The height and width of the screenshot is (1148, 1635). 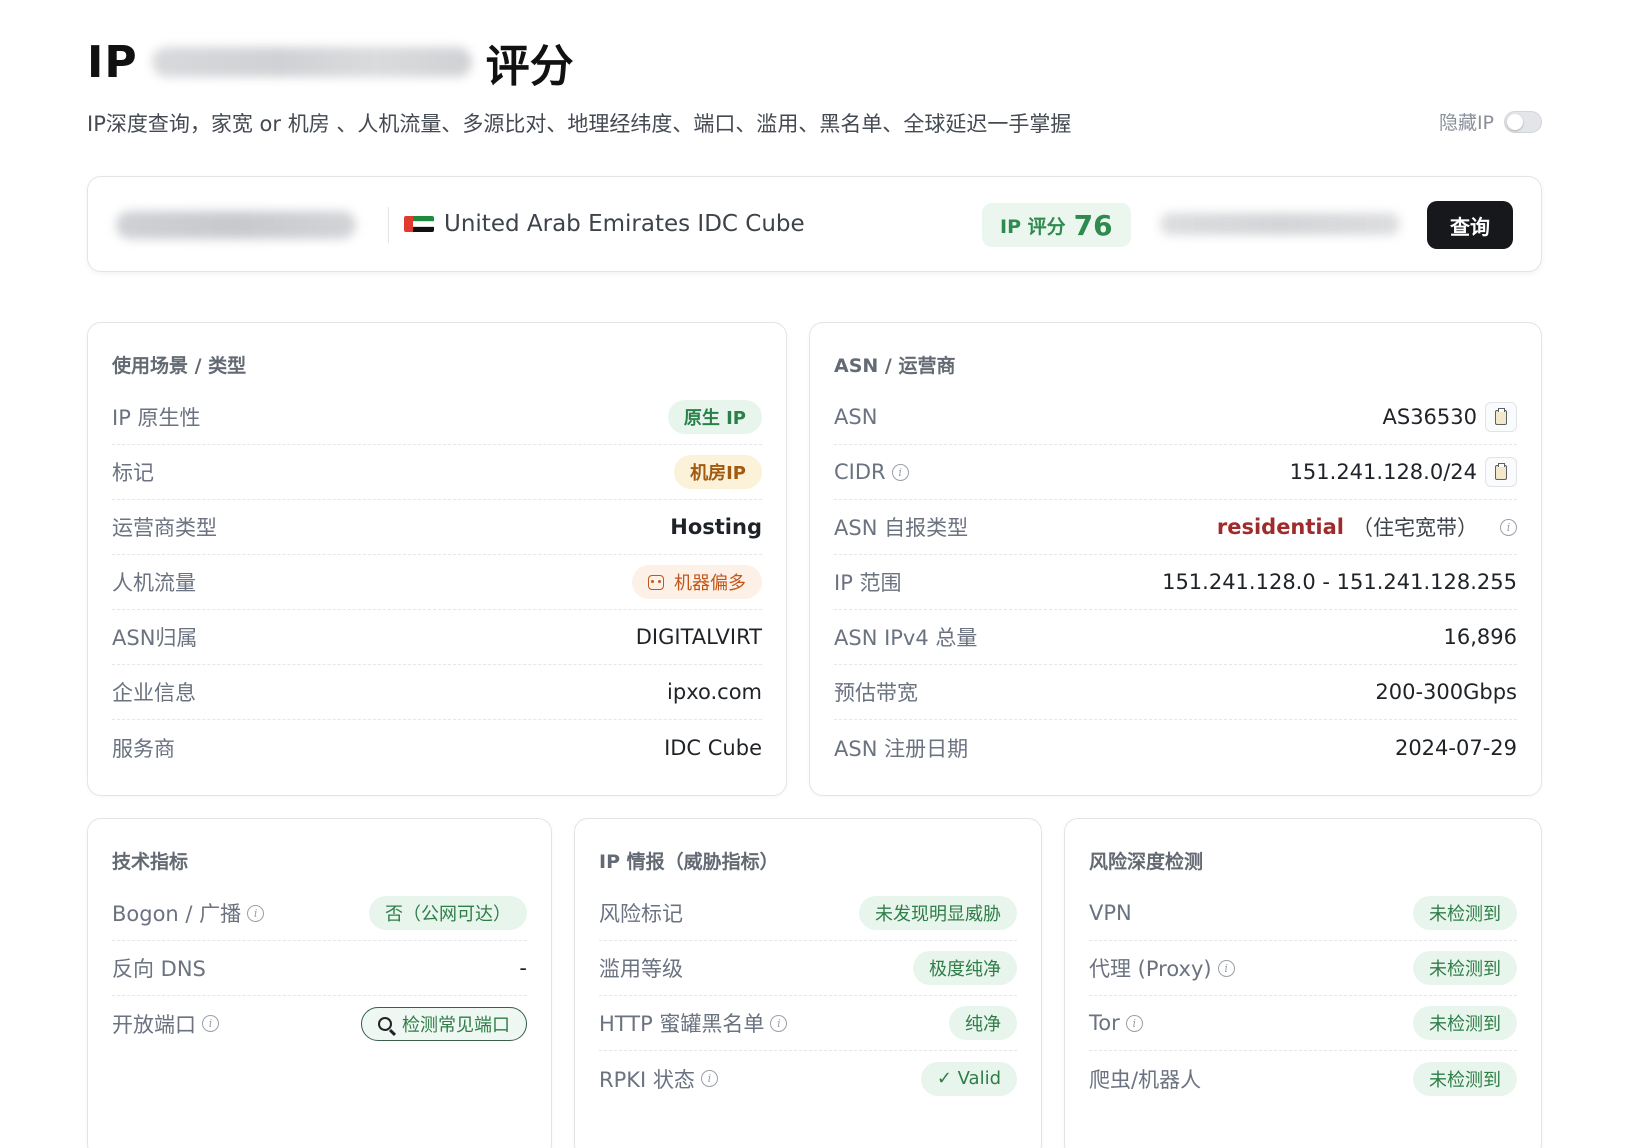 What do you see at coordinates (133, 473) in the screenshot?
I see `row-label: 标记` at bounding box center [133, 473].